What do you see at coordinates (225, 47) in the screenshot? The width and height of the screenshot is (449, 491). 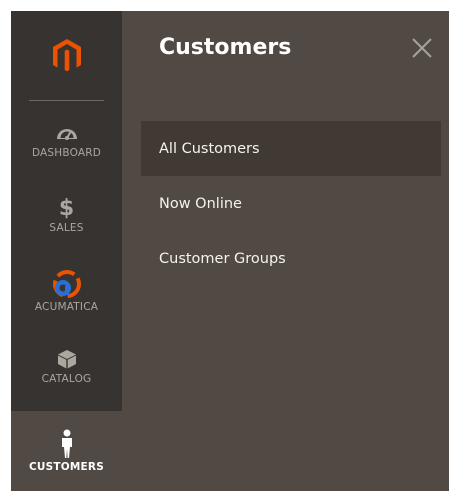 I see `panel-title: Customers` at bounding box center [225, 47].